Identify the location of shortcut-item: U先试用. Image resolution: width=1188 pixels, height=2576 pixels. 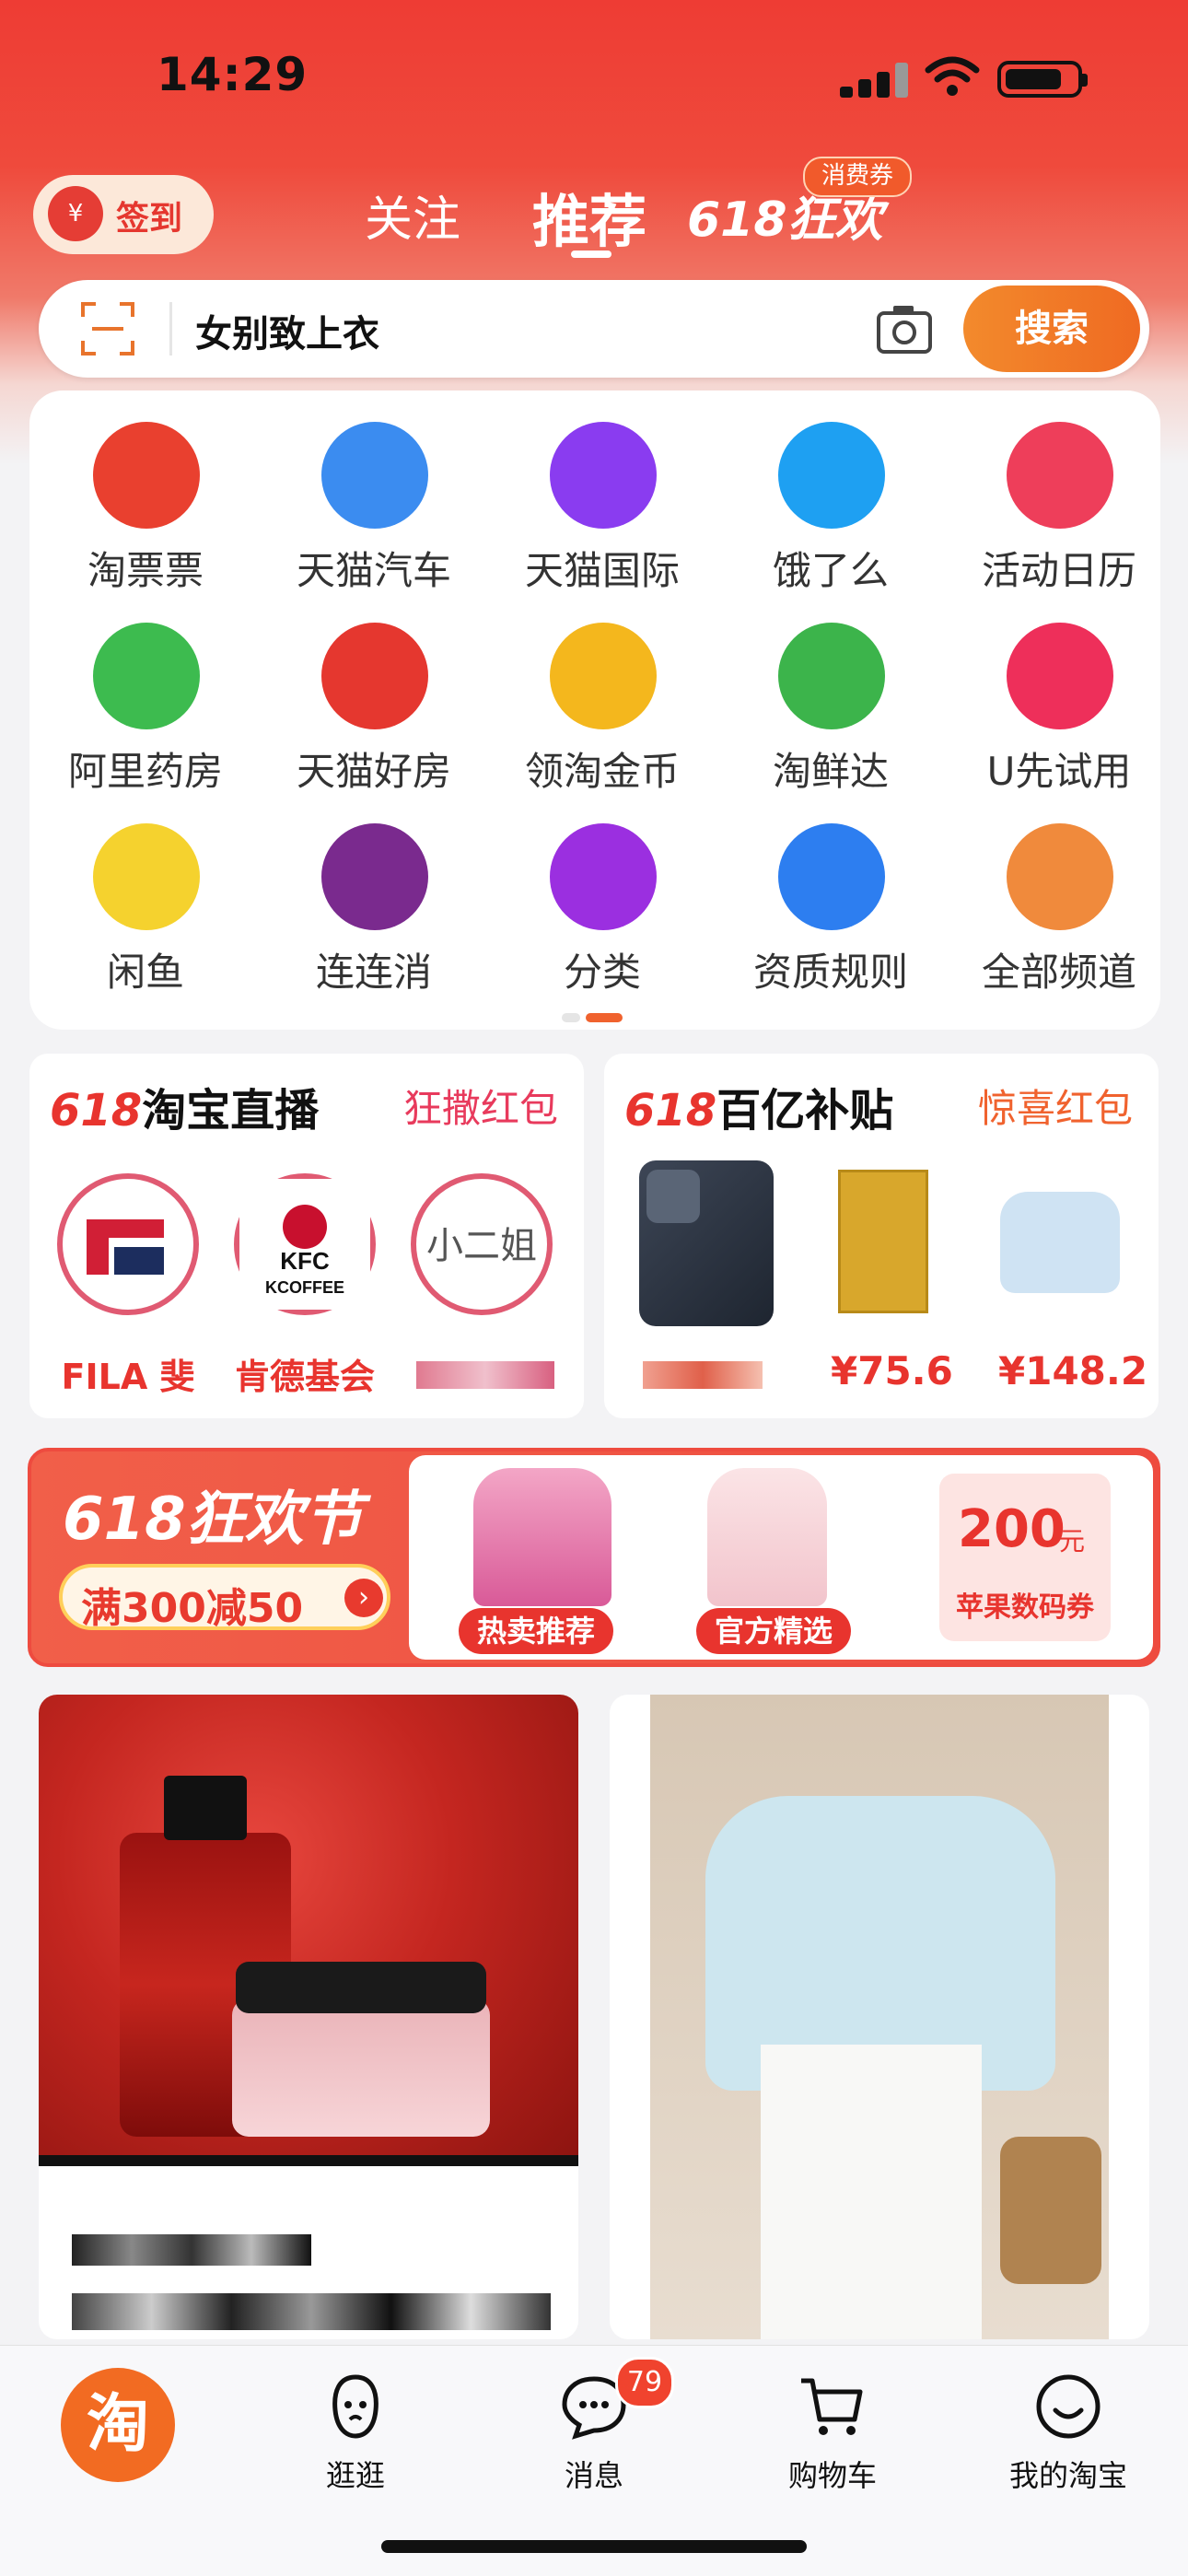
(1059, 701).